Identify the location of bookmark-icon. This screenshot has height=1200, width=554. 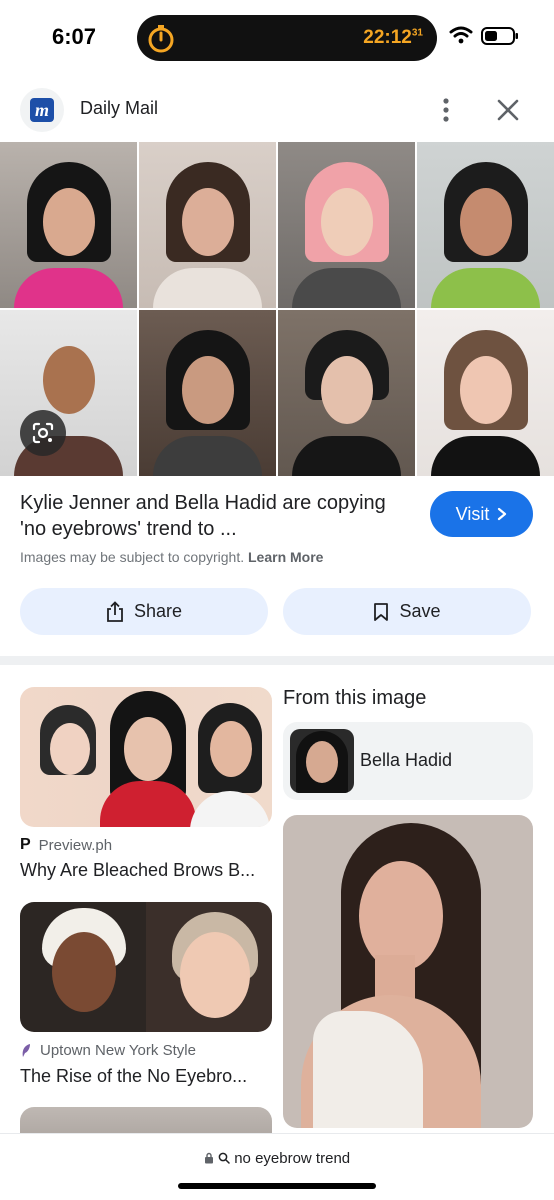
(381, 611).